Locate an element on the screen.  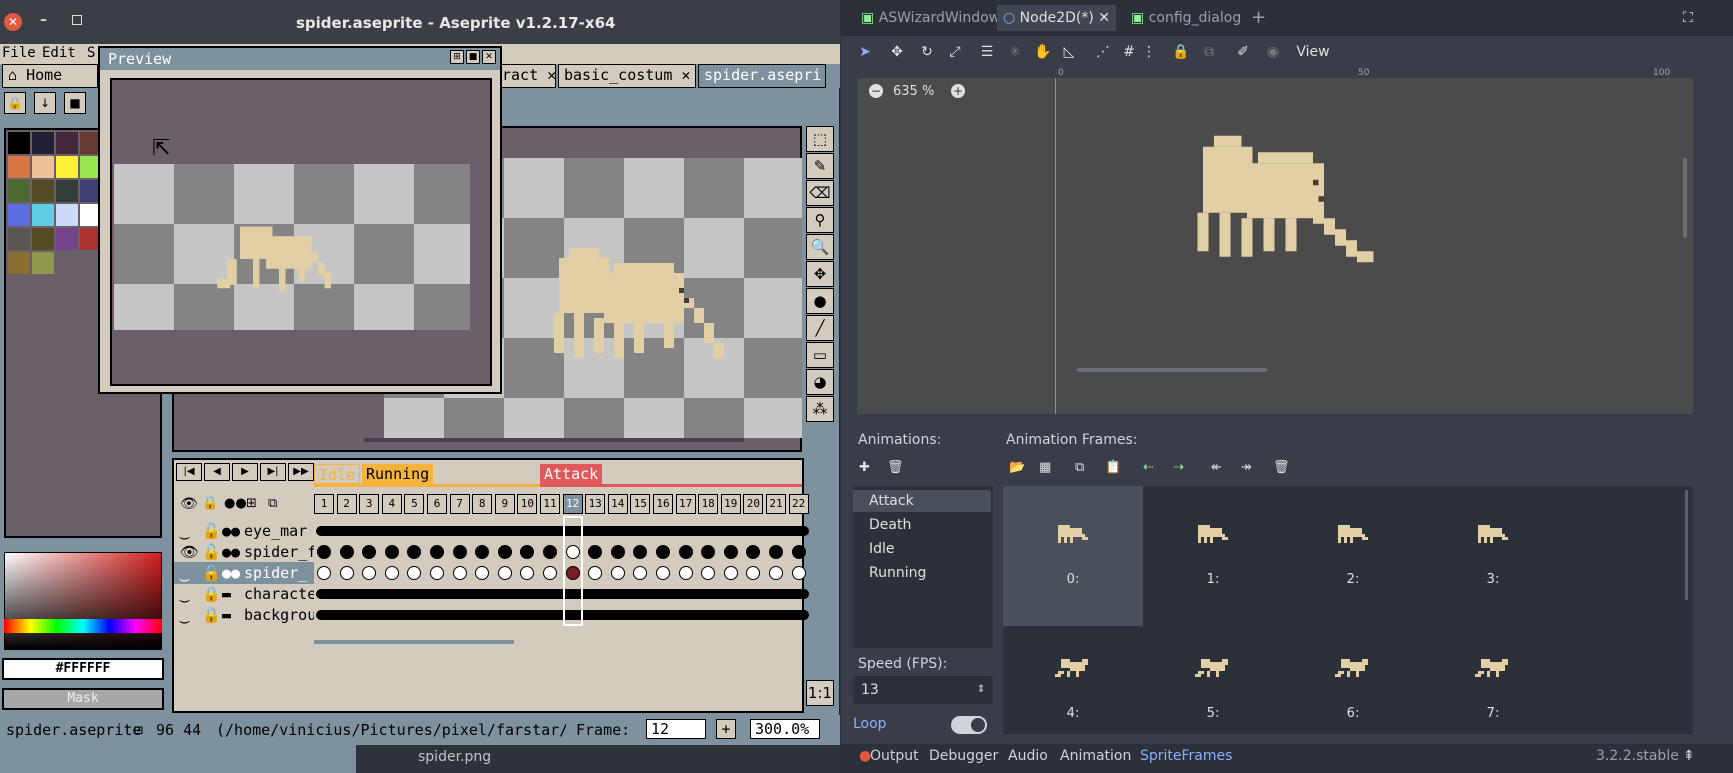
linked-cel-bar is located at coordinates (563, 531).